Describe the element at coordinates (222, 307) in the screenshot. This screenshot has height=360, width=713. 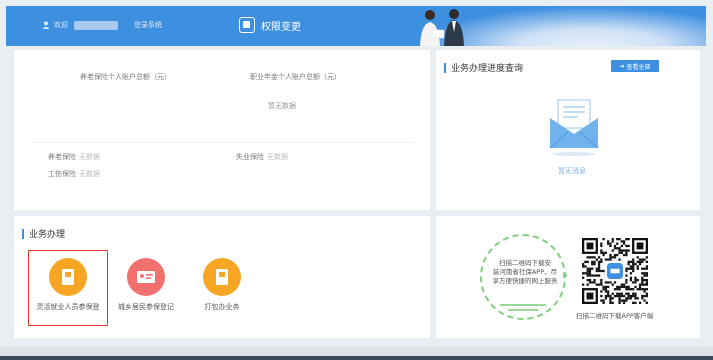
I see `service-label: 打包办业务` at that location.